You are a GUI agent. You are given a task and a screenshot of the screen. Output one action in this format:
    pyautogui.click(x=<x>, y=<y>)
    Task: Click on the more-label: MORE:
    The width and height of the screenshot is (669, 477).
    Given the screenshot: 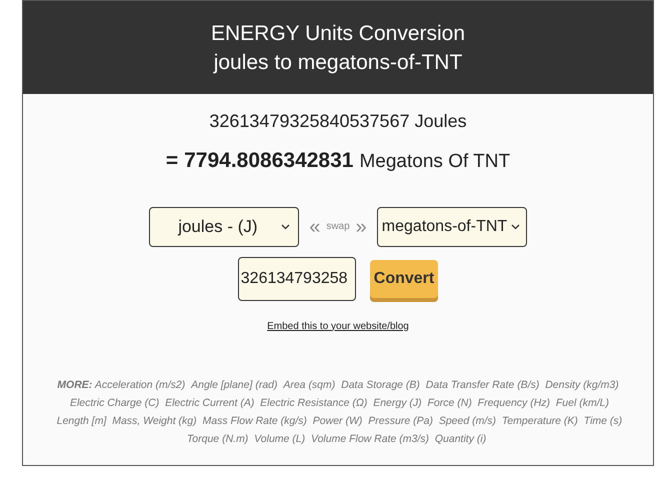 What is the action you would take?
    pyautogui.click(x=74, y=384)
    